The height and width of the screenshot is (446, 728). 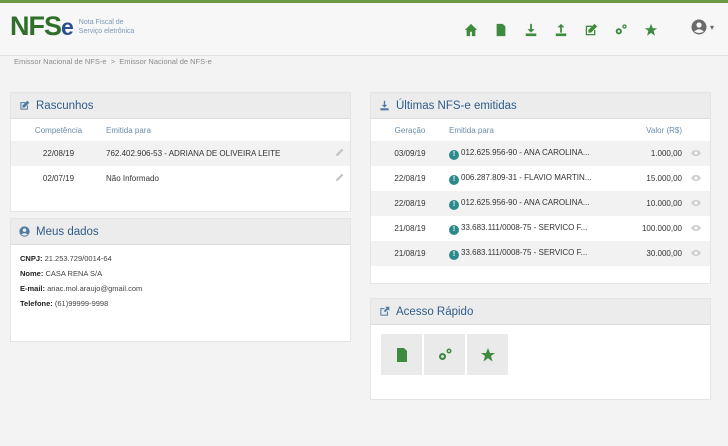 I want to click on user-avatar-icon, so click(x=699, y=27).